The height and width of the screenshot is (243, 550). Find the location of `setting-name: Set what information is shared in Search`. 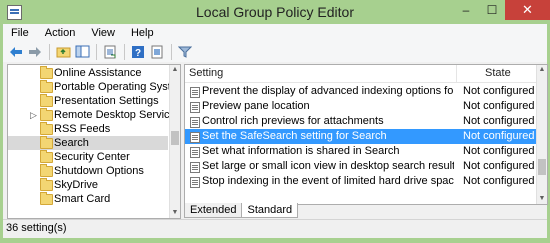

setting-name: Set what information is shared in Search is located at coordinates (301, 151).